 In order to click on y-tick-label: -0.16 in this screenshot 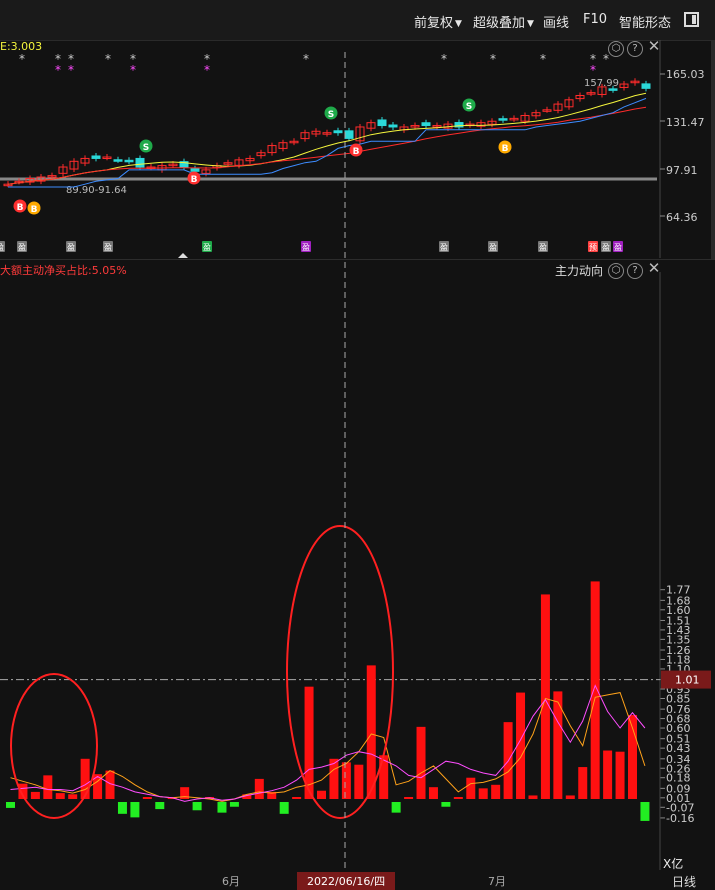, I will do `click(680, 818)`.